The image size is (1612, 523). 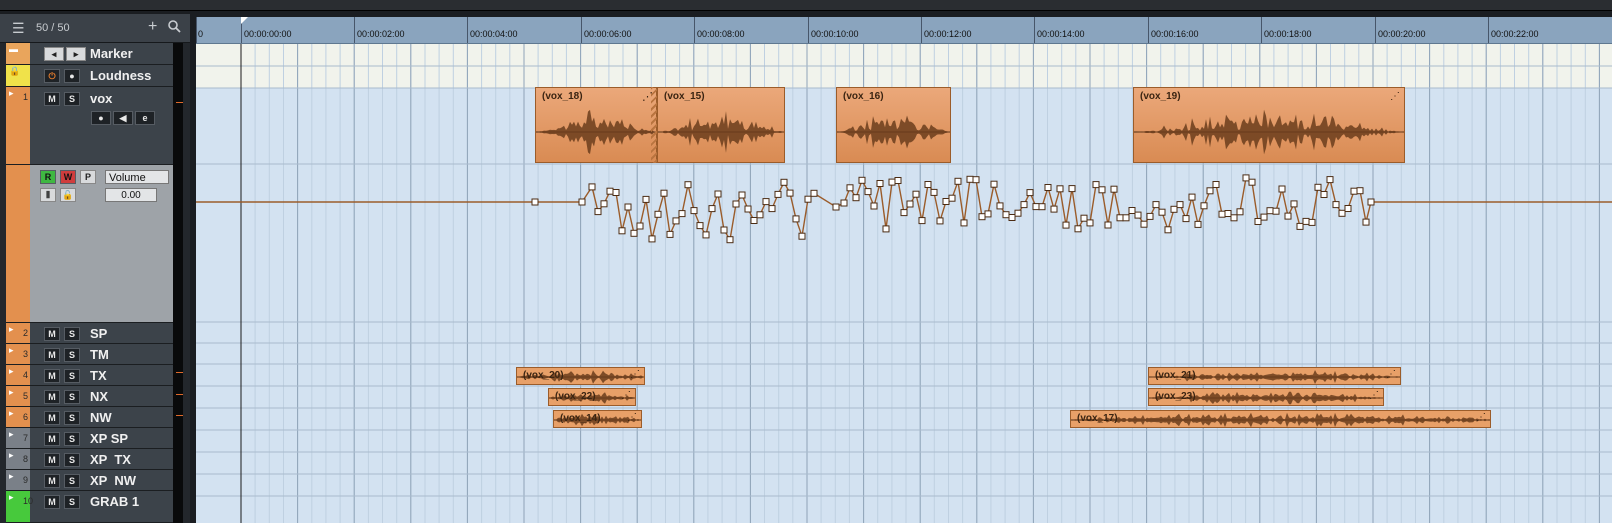 I want to click on automation-lane-volume: R W P Volume ⫴ 🔓 0.00, so click(x=91, y=244).